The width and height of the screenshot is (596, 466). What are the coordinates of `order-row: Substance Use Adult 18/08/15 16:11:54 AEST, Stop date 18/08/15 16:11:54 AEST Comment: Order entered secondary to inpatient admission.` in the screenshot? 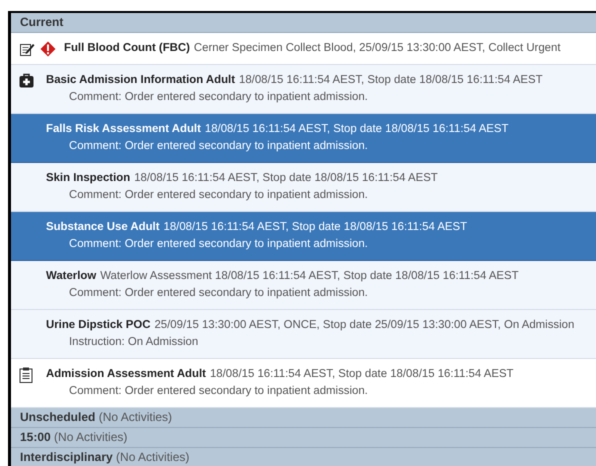 It's located at (303, 236).